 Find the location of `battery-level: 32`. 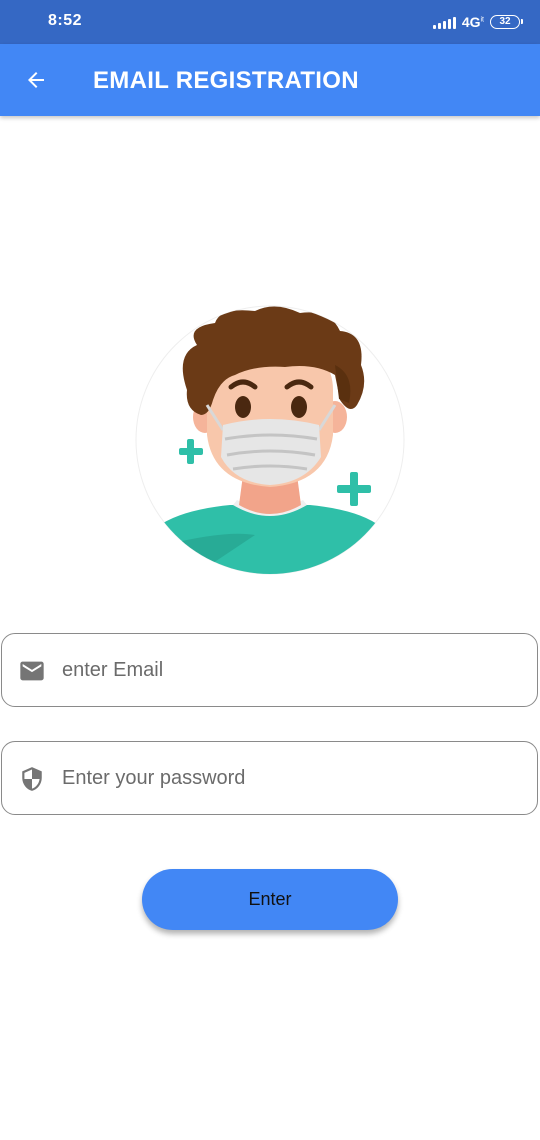

battery-level: 32 is located at coordinates (505, 21).